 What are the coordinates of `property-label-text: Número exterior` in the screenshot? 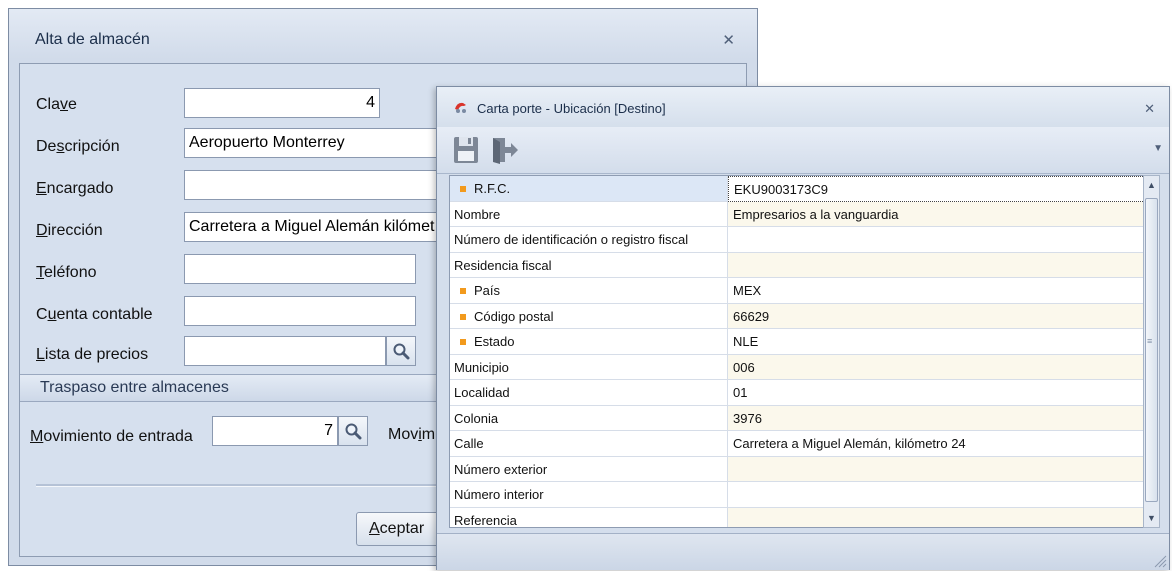 It's located at (501, 469).